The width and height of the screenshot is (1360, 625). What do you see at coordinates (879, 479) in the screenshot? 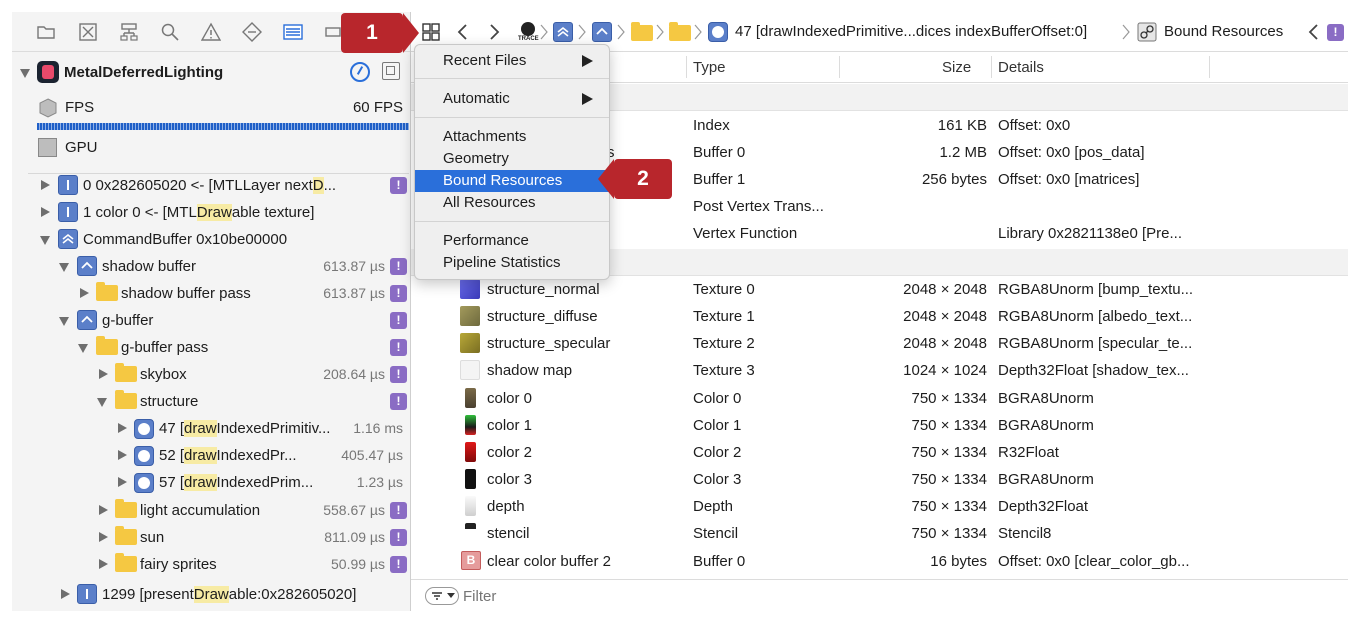
I see `table-row: color 3 Color 3 750 × 1334 BGRA8Unorm` at bounding box center [879, 479].